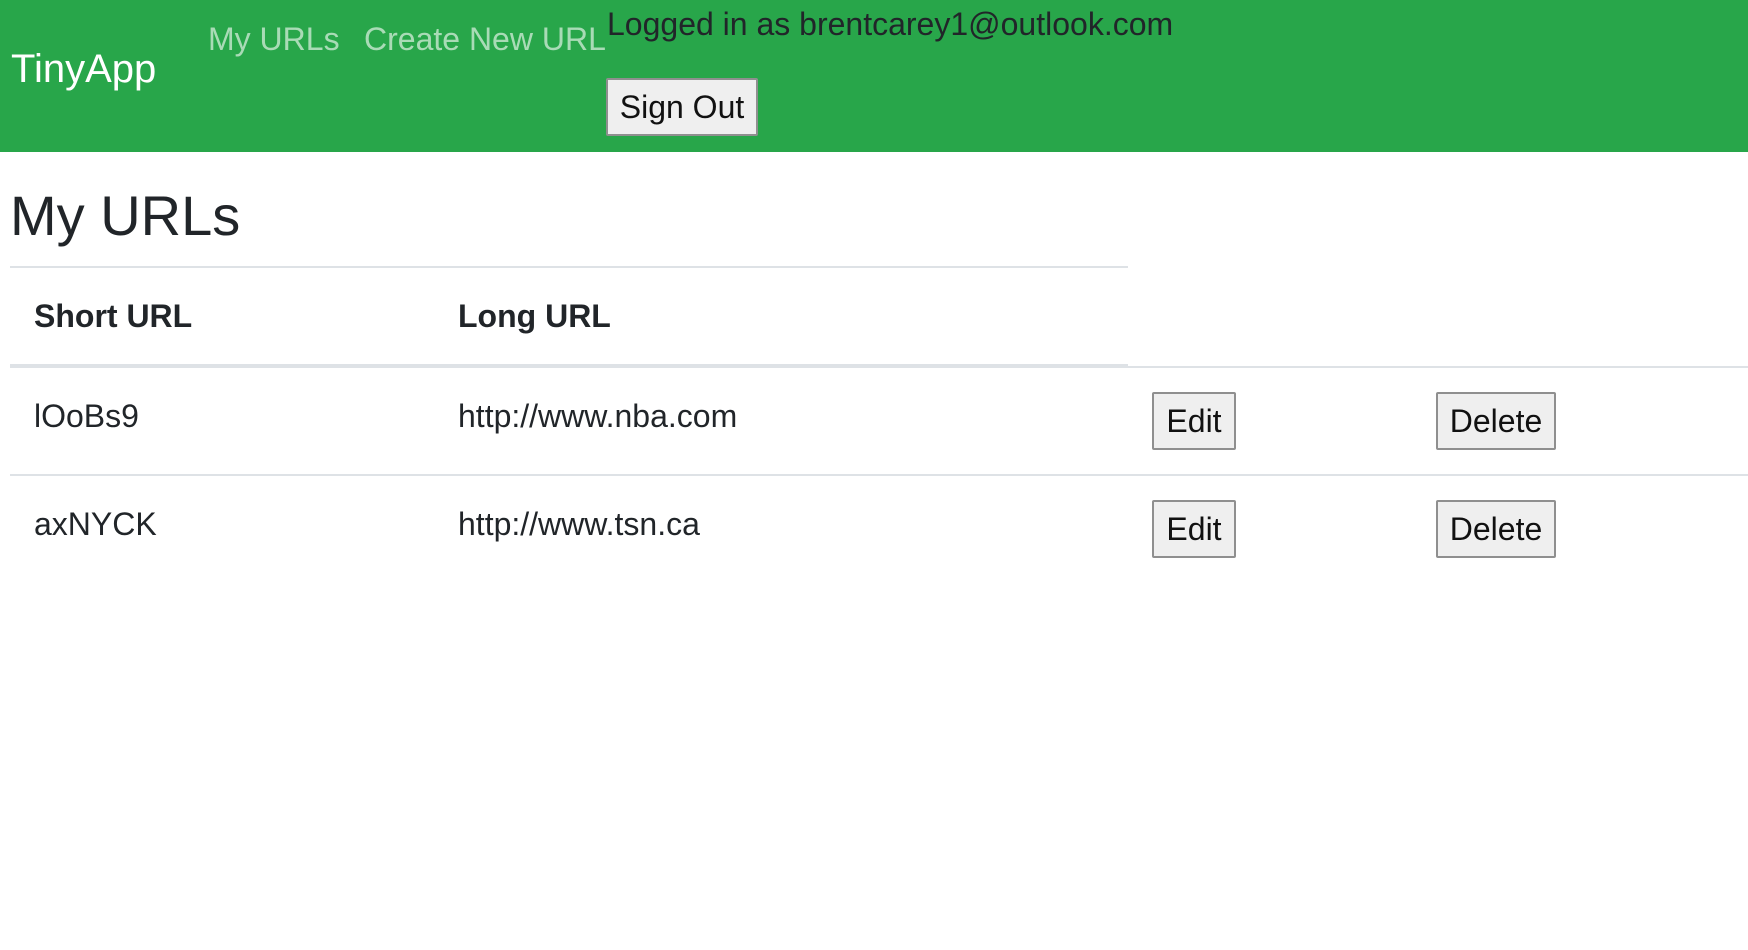 Image resolution: width=1748 pixels, height=950 pixels. Describe the element at coordinates (113, 316) in the screenshot. I see `header-short-url: Short URL` at that location.